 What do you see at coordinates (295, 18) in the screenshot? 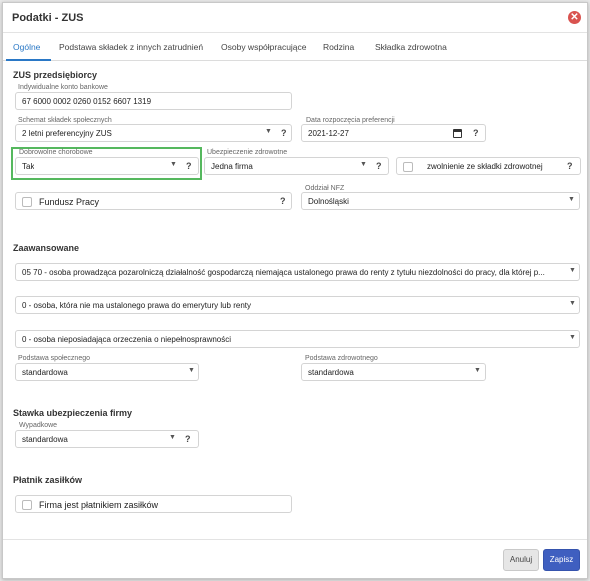
I see `dialog-titlebar: Podatki - ZUS ✕` at bounding box center [295, 18].